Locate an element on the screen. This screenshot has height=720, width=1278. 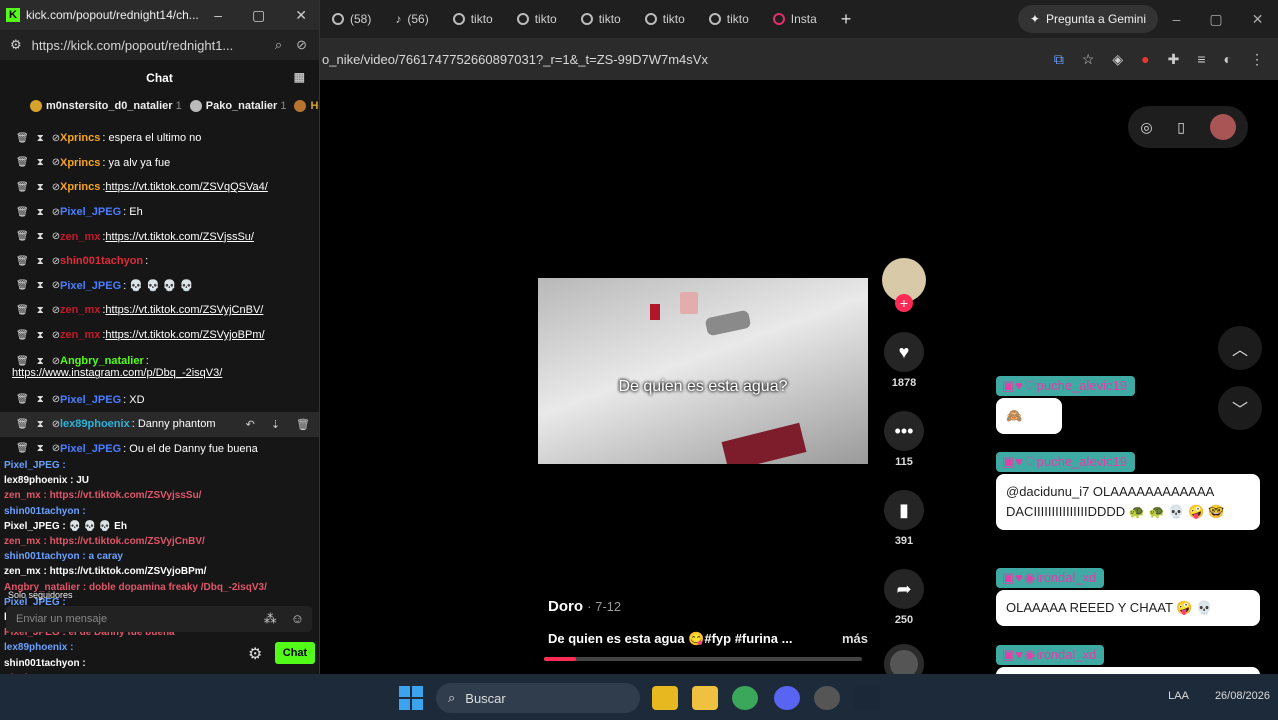
tab-1: (58) is located at coordinates (351, 19).